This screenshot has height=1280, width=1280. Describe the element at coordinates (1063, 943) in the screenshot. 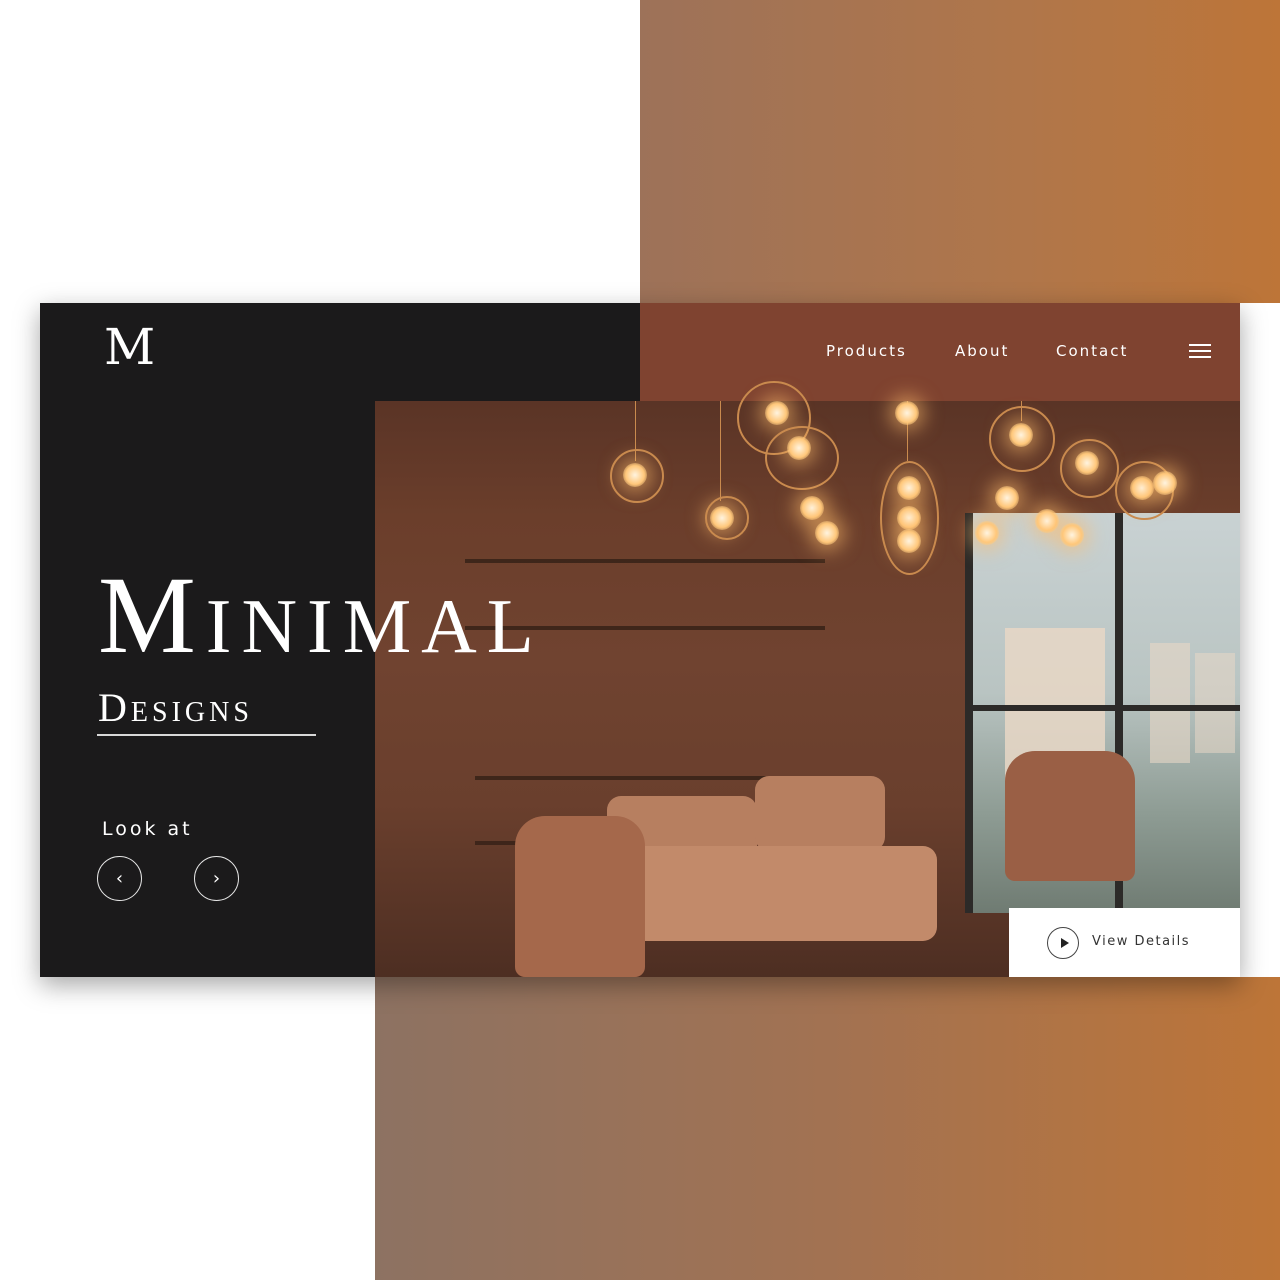

I see `play-icon` at that location.